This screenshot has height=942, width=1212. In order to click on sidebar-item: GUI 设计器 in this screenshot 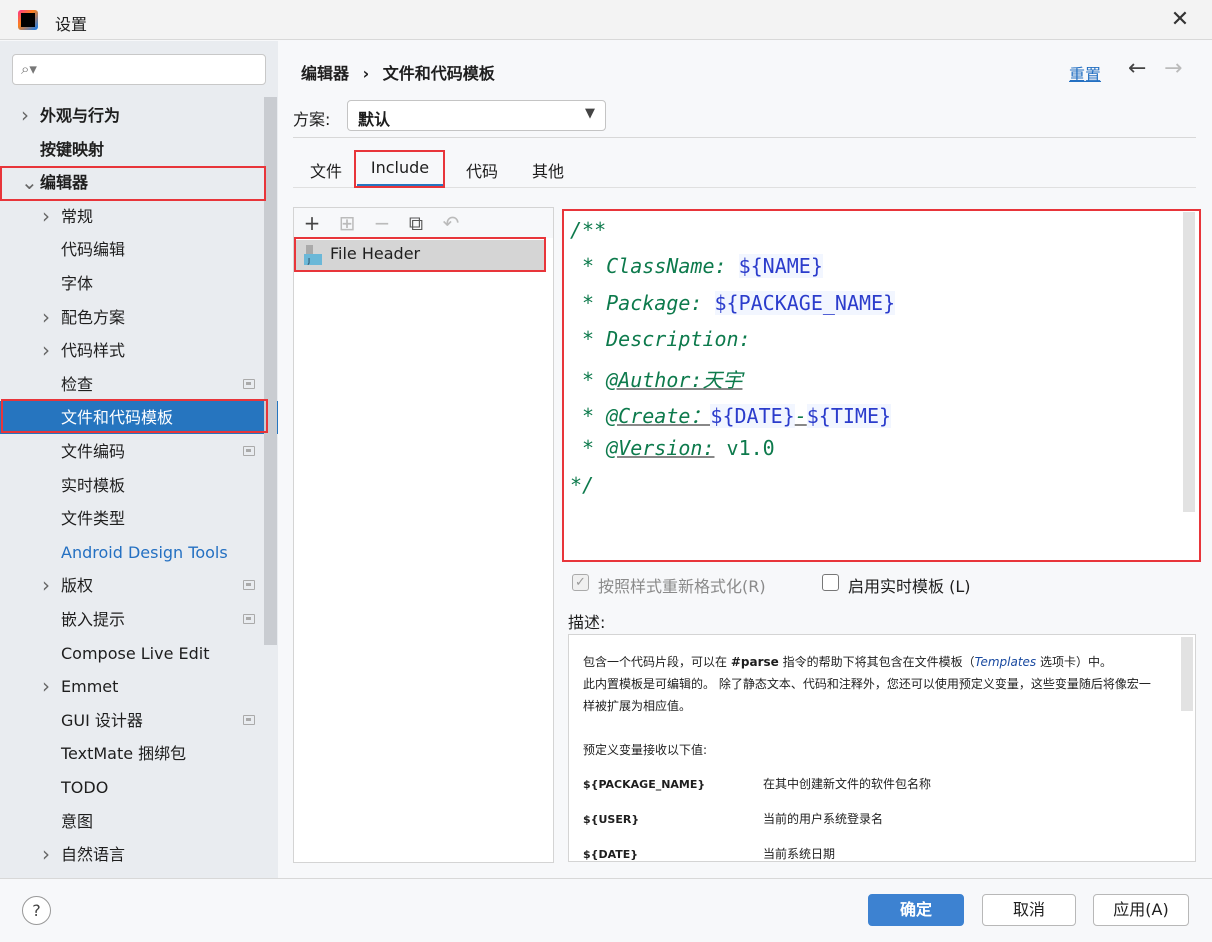, I will do `click(132, 720)`.